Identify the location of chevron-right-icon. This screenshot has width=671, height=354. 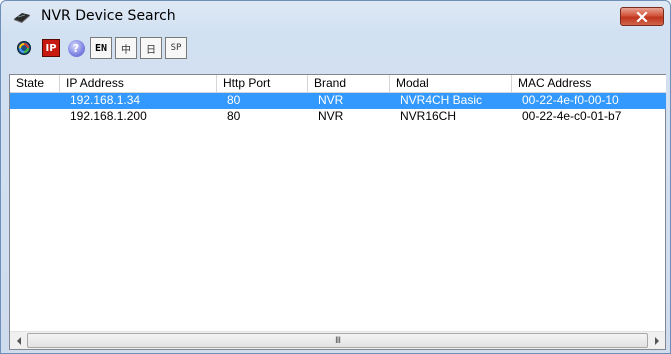
(656, 340).